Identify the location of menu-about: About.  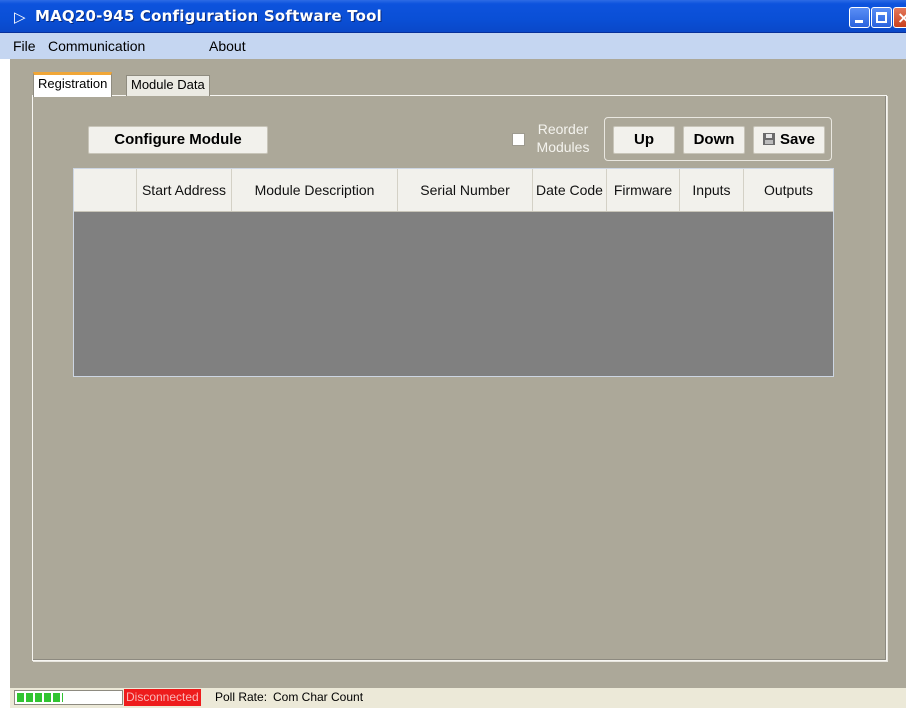
(227, 46).